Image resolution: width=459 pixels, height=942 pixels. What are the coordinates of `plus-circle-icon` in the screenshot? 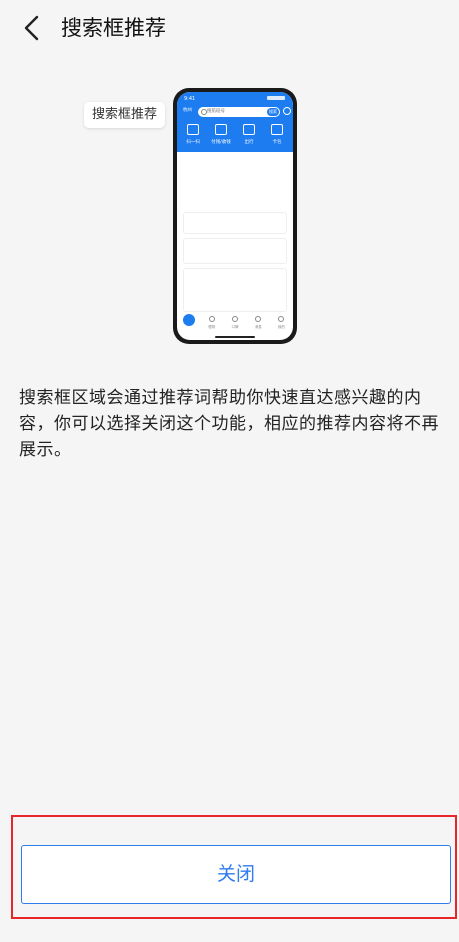 It's located at (287, 111).